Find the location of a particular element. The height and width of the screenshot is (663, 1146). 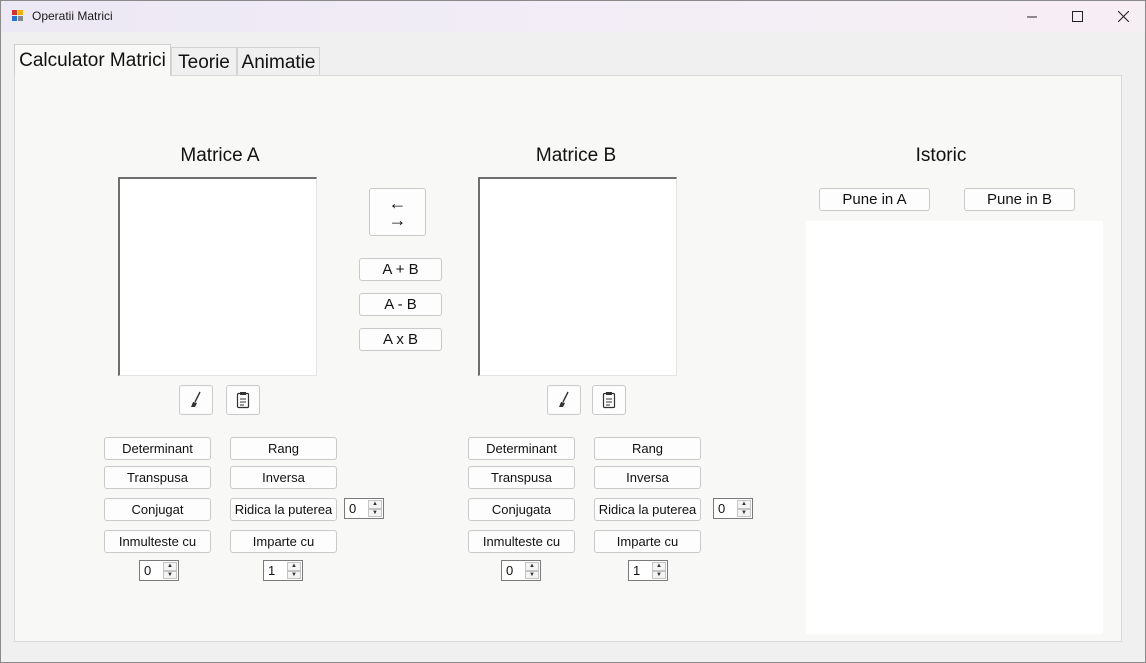

maximize-button is located at coordinates (1077, 16).